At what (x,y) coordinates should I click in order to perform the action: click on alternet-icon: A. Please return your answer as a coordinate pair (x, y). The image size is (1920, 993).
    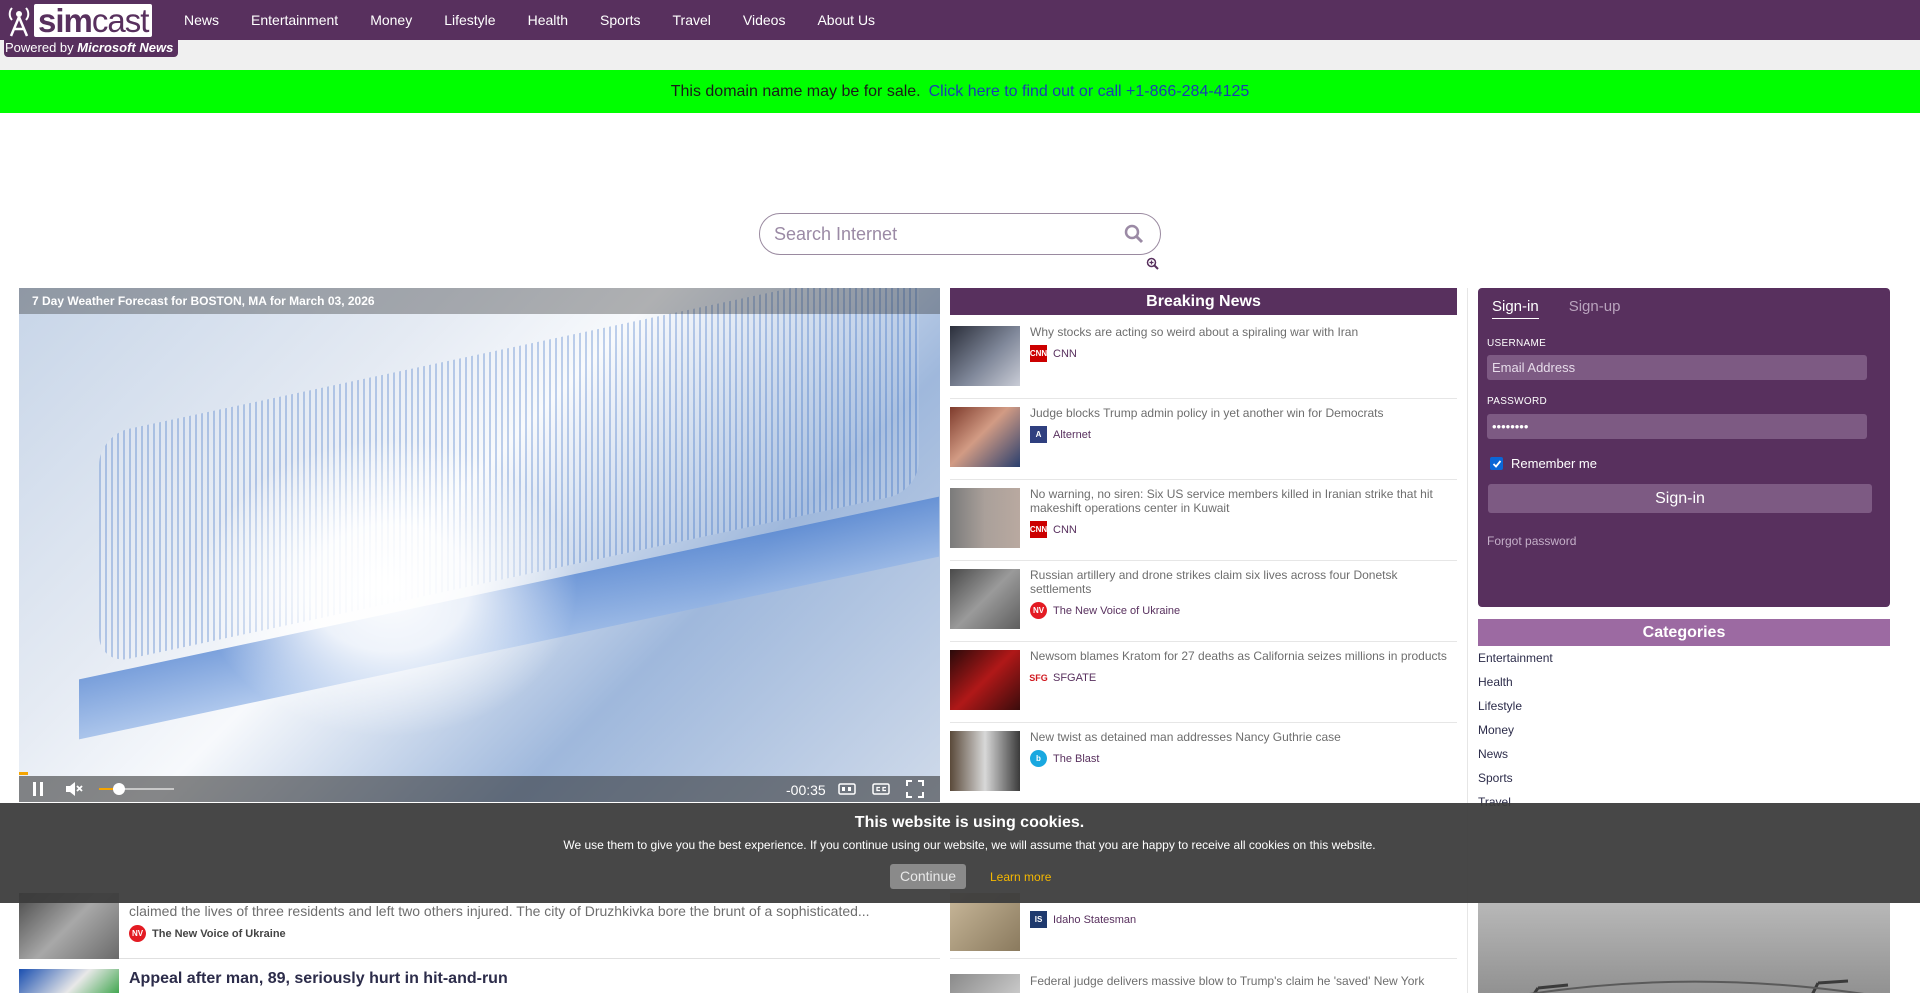
    Looking at the image, I should click on (1038, 434).